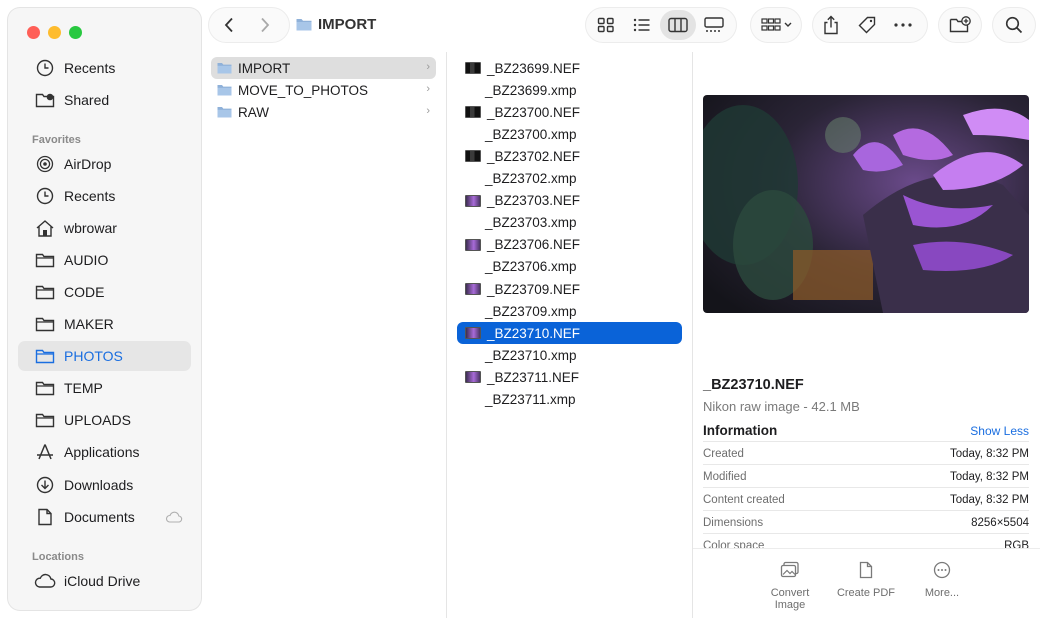 Image resolution: width=1040 pixels, height=618 pixels. Describe the element at coordinates (569, 245) in the screenshot. I see `file-row: _BZ23706.NEF` at that location.